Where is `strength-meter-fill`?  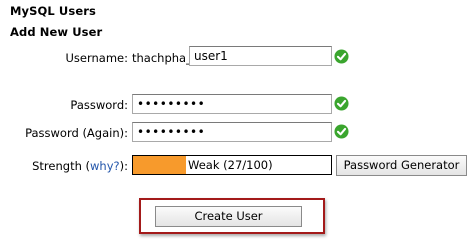 strength-meter-fill is located at coordinates (159, 165).